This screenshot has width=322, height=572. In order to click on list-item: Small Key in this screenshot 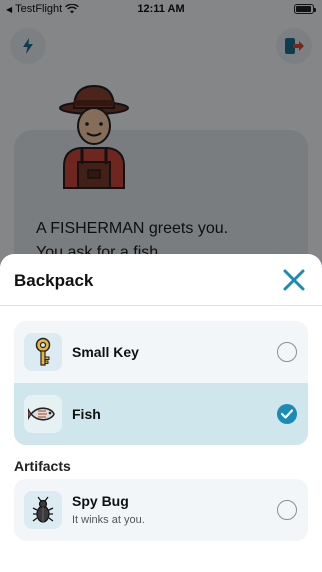, I will do `click(161, 352)`.